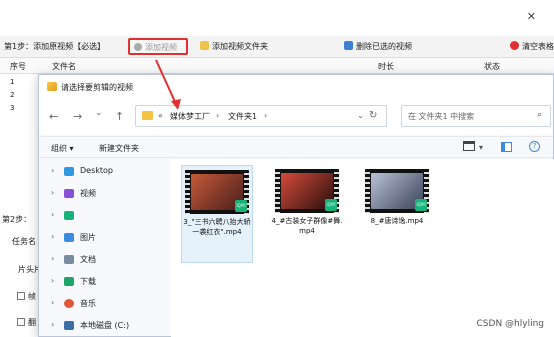 This screenshot has height=337, width=554. What do you see at coordinates (441, 116) in the screenshot?
I see `search-placeholder: 在 文件夹1 中搜索` at bounding box center [441, 116].